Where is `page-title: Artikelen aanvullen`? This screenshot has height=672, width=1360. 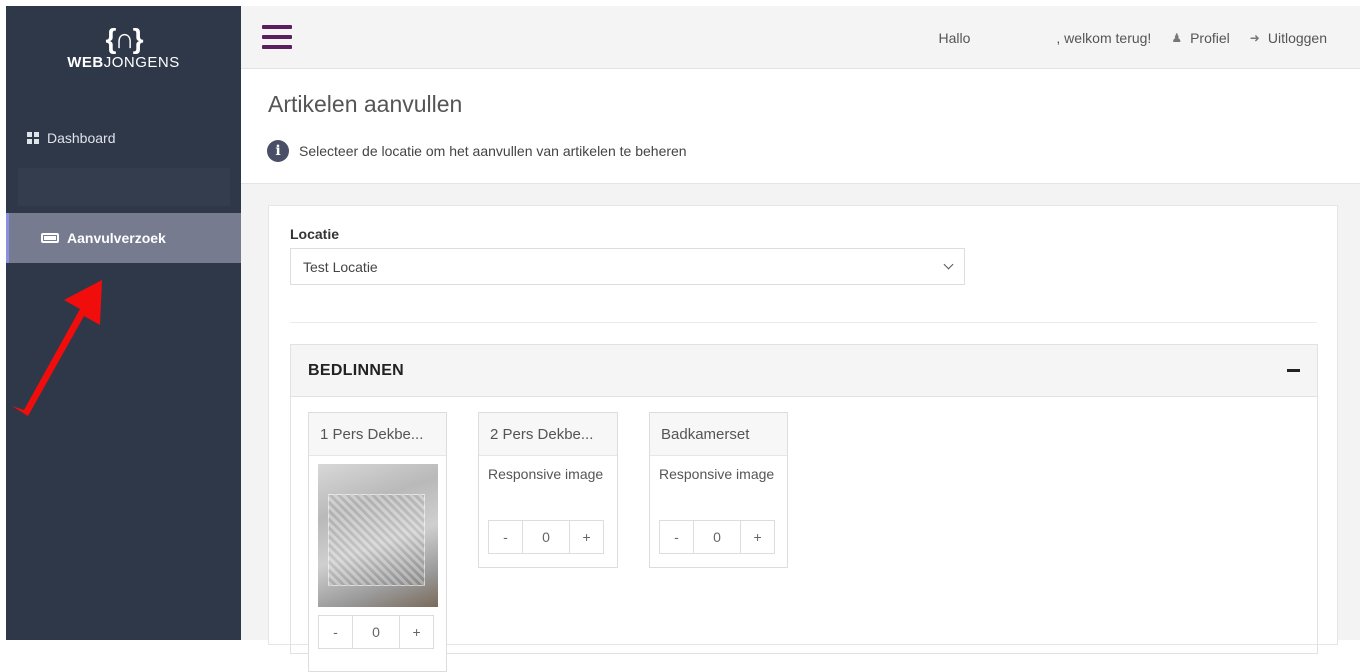 page-title: Artikelen aanvullen is located at coordinates (365, 104).